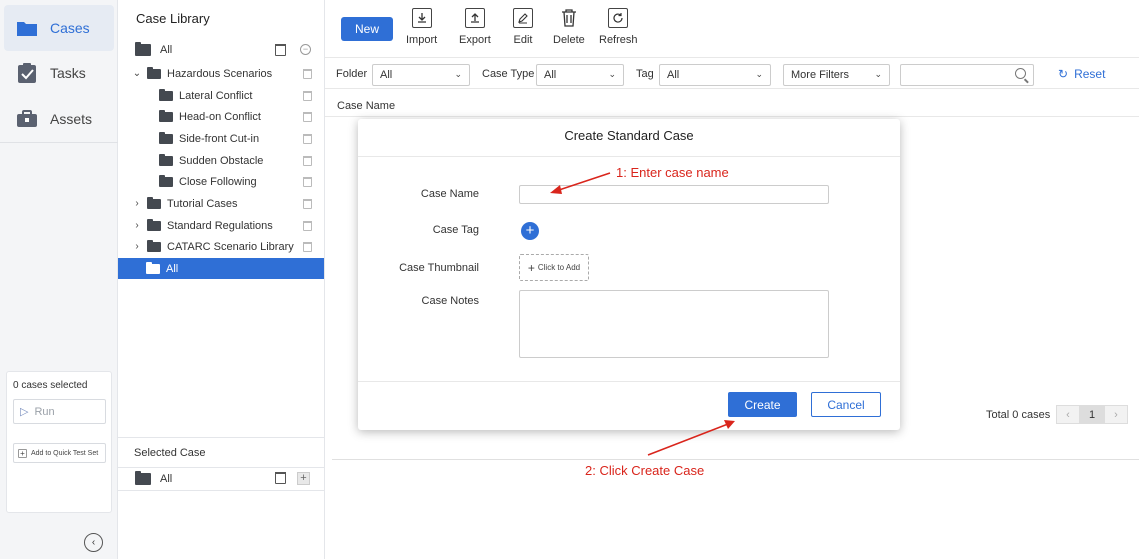 The height and width of the screenshot is (559, 1139). I want to click on tree-node-side-front-cut-in: Side-front Cut-in, so click(221, 138).